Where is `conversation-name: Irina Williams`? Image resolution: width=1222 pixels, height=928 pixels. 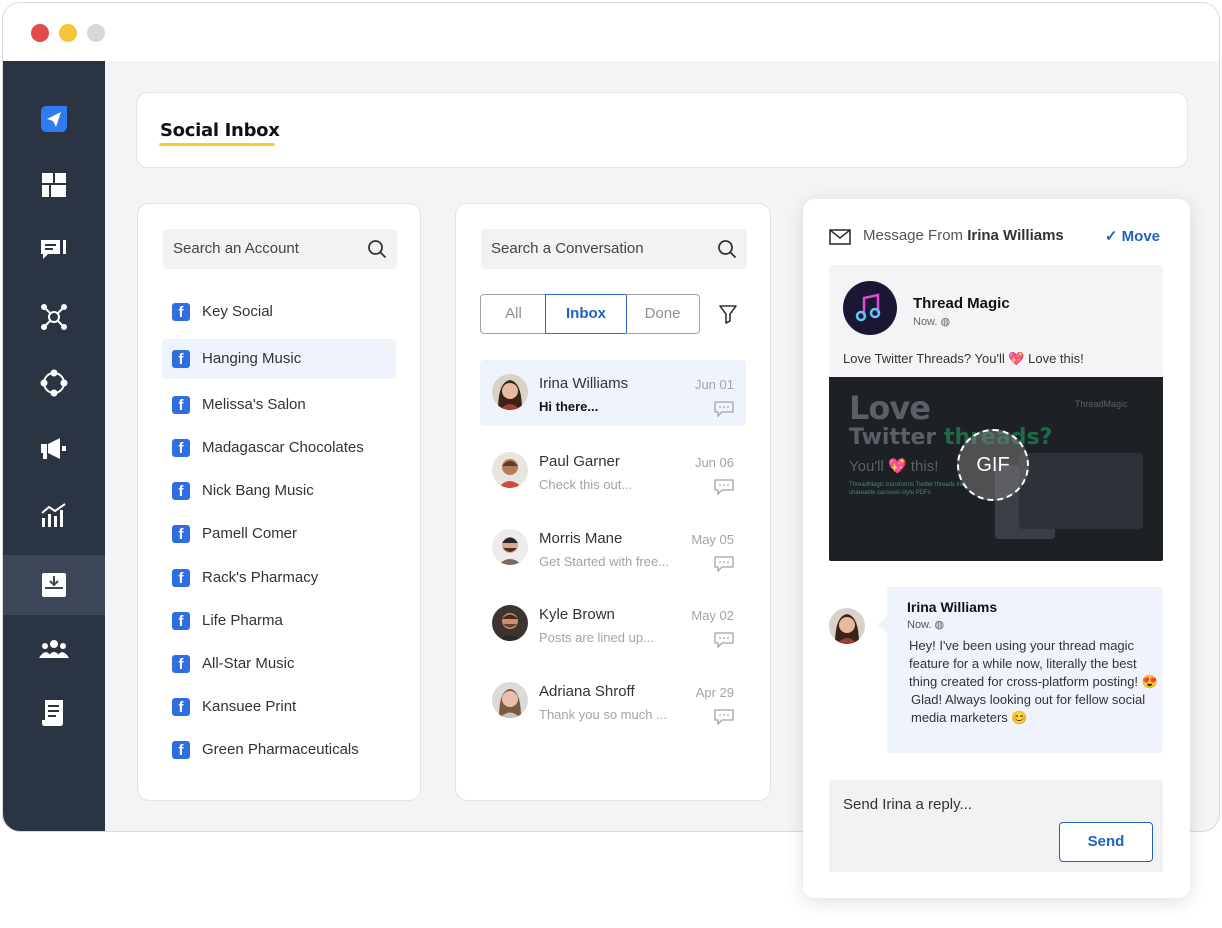 conversation-name: Irina Williams is located at coordinates (584, 383).